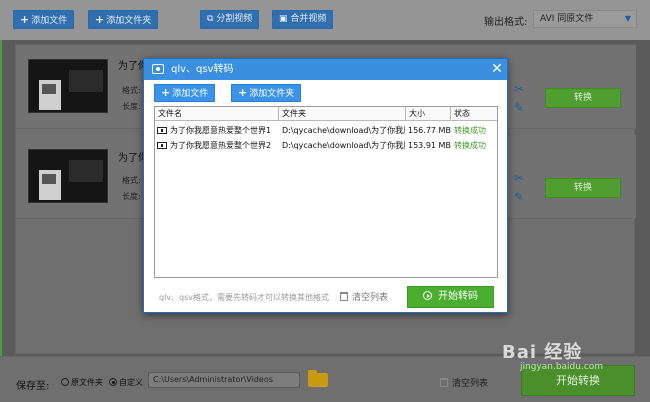 This screenshot has height=402, width=650. I want to click on add-folder-label: 添加文件夹, so click(129, 21).